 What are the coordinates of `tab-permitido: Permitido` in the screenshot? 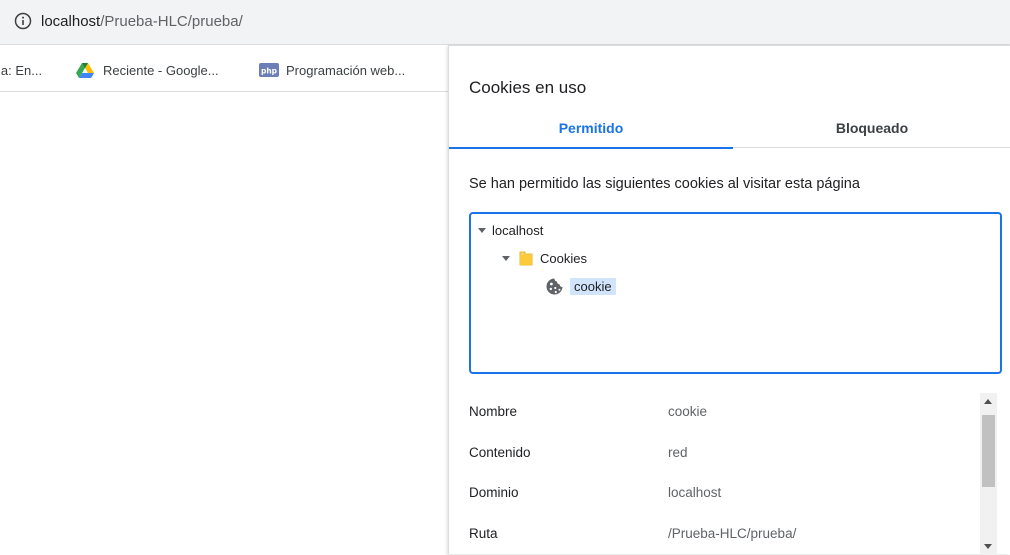 It's located at (591, 128).